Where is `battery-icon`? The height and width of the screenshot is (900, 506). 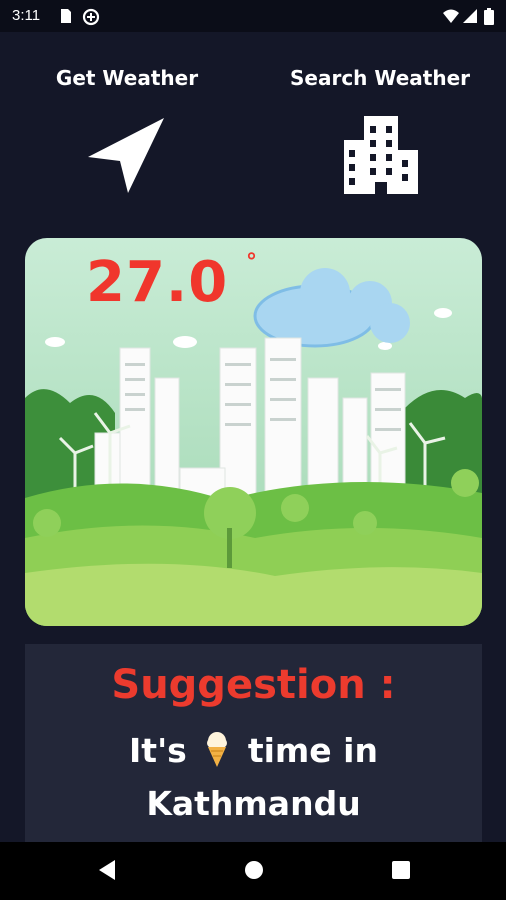
battery-icon is located at coordinates (489, 16).